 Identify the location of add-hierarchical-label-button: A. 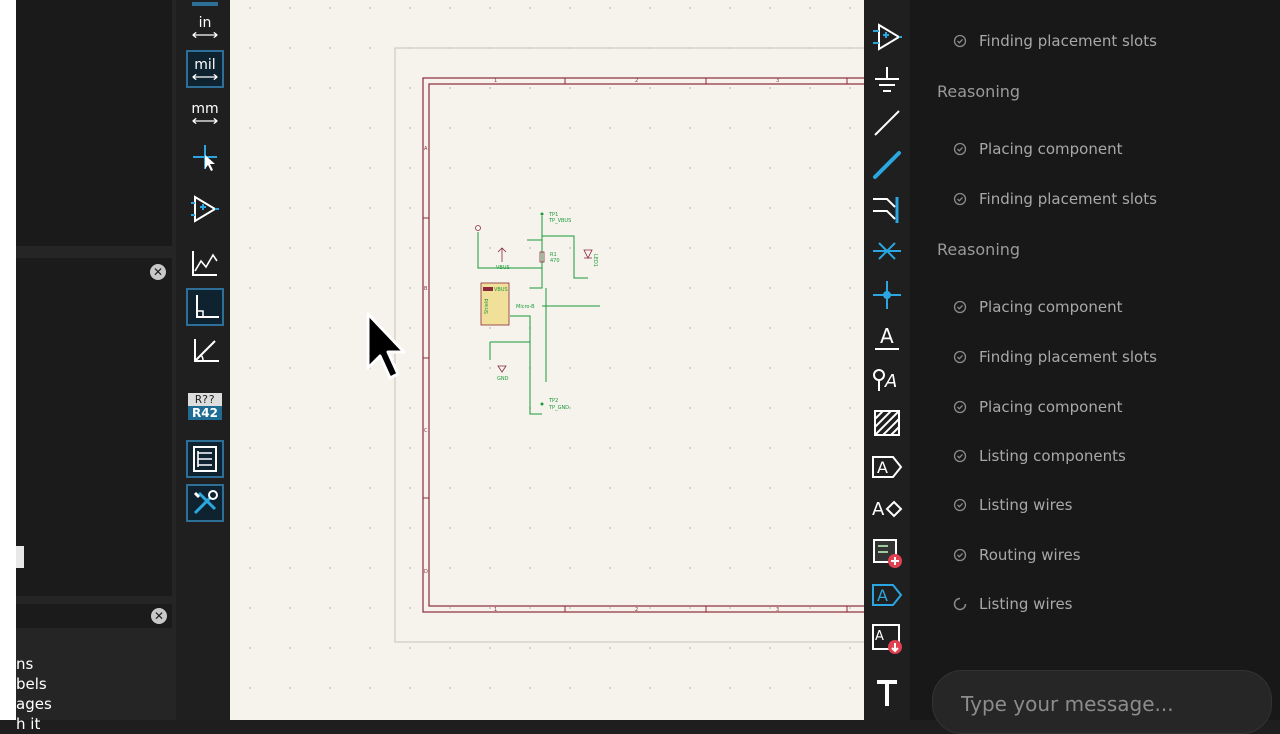
(887, 509).